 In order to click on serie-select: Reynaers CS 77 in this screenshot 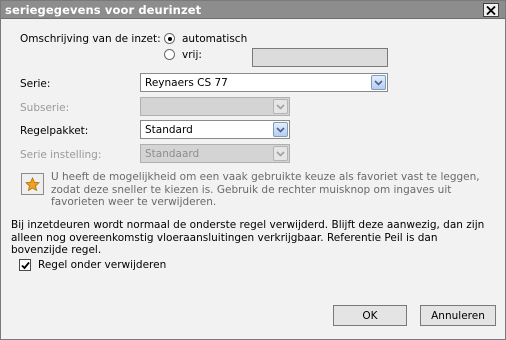, I will do `click(264, 82)`.